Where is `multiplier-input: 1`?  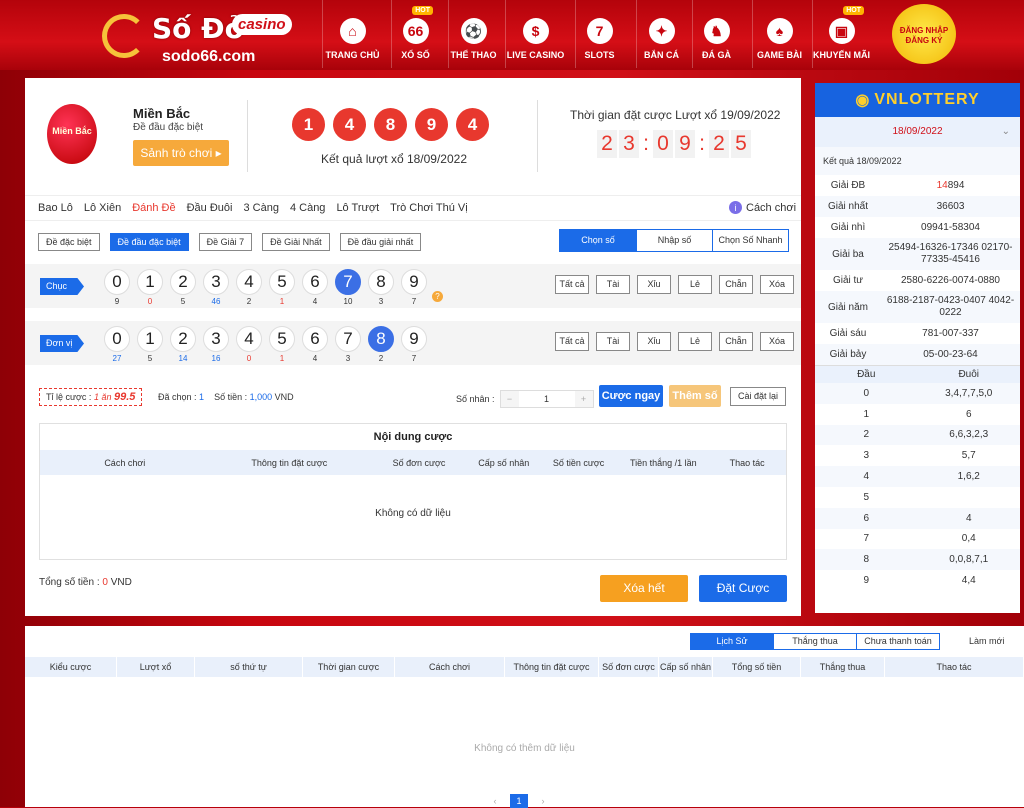
multiplier-input: 1 is located at coordinates (546, 399).